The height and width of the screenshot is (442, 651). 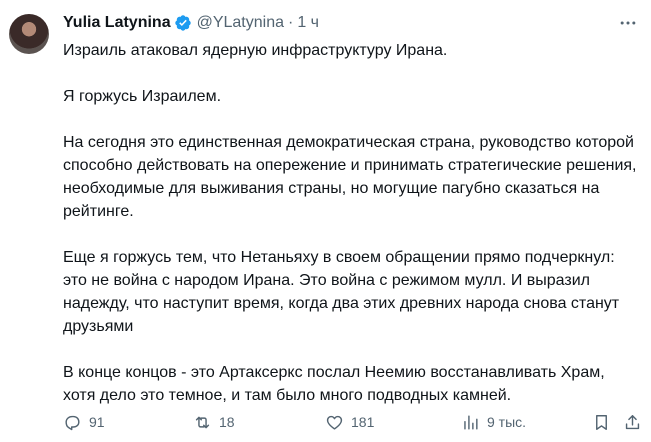 What do you see at coordinates (183, 23) in the screenshot?
I see `verified-badge-icon` at bounding box center [183, 23].